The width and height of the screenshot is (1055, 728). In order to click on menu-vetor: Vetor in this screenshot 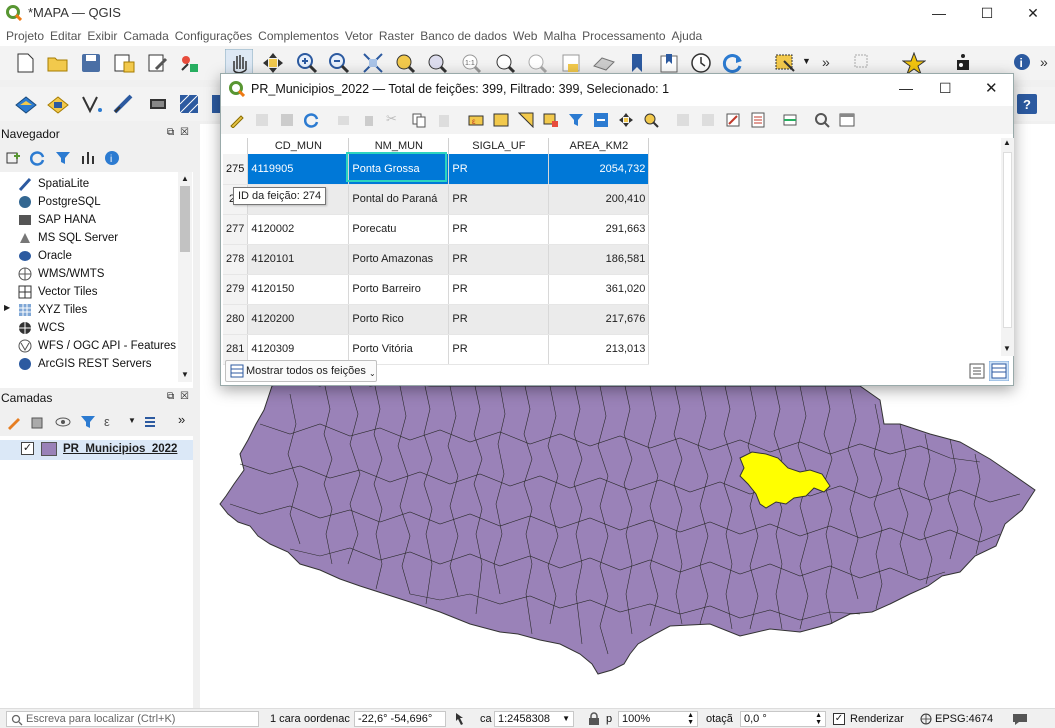, I will do `click(356, 34)`.